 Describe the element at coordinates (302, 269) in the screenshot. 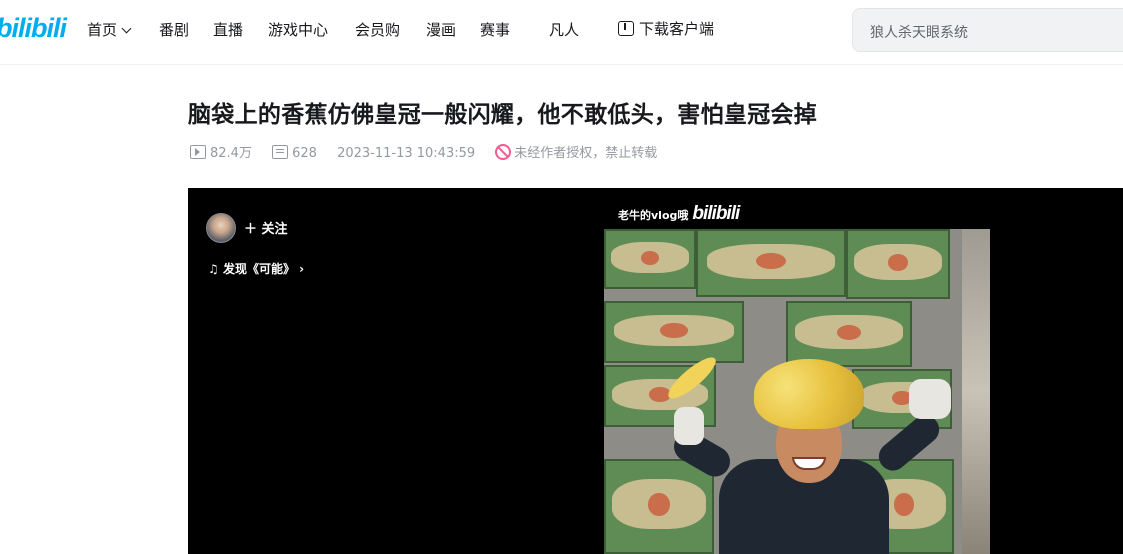

I see `chevron-right-icon: ›` at that location.